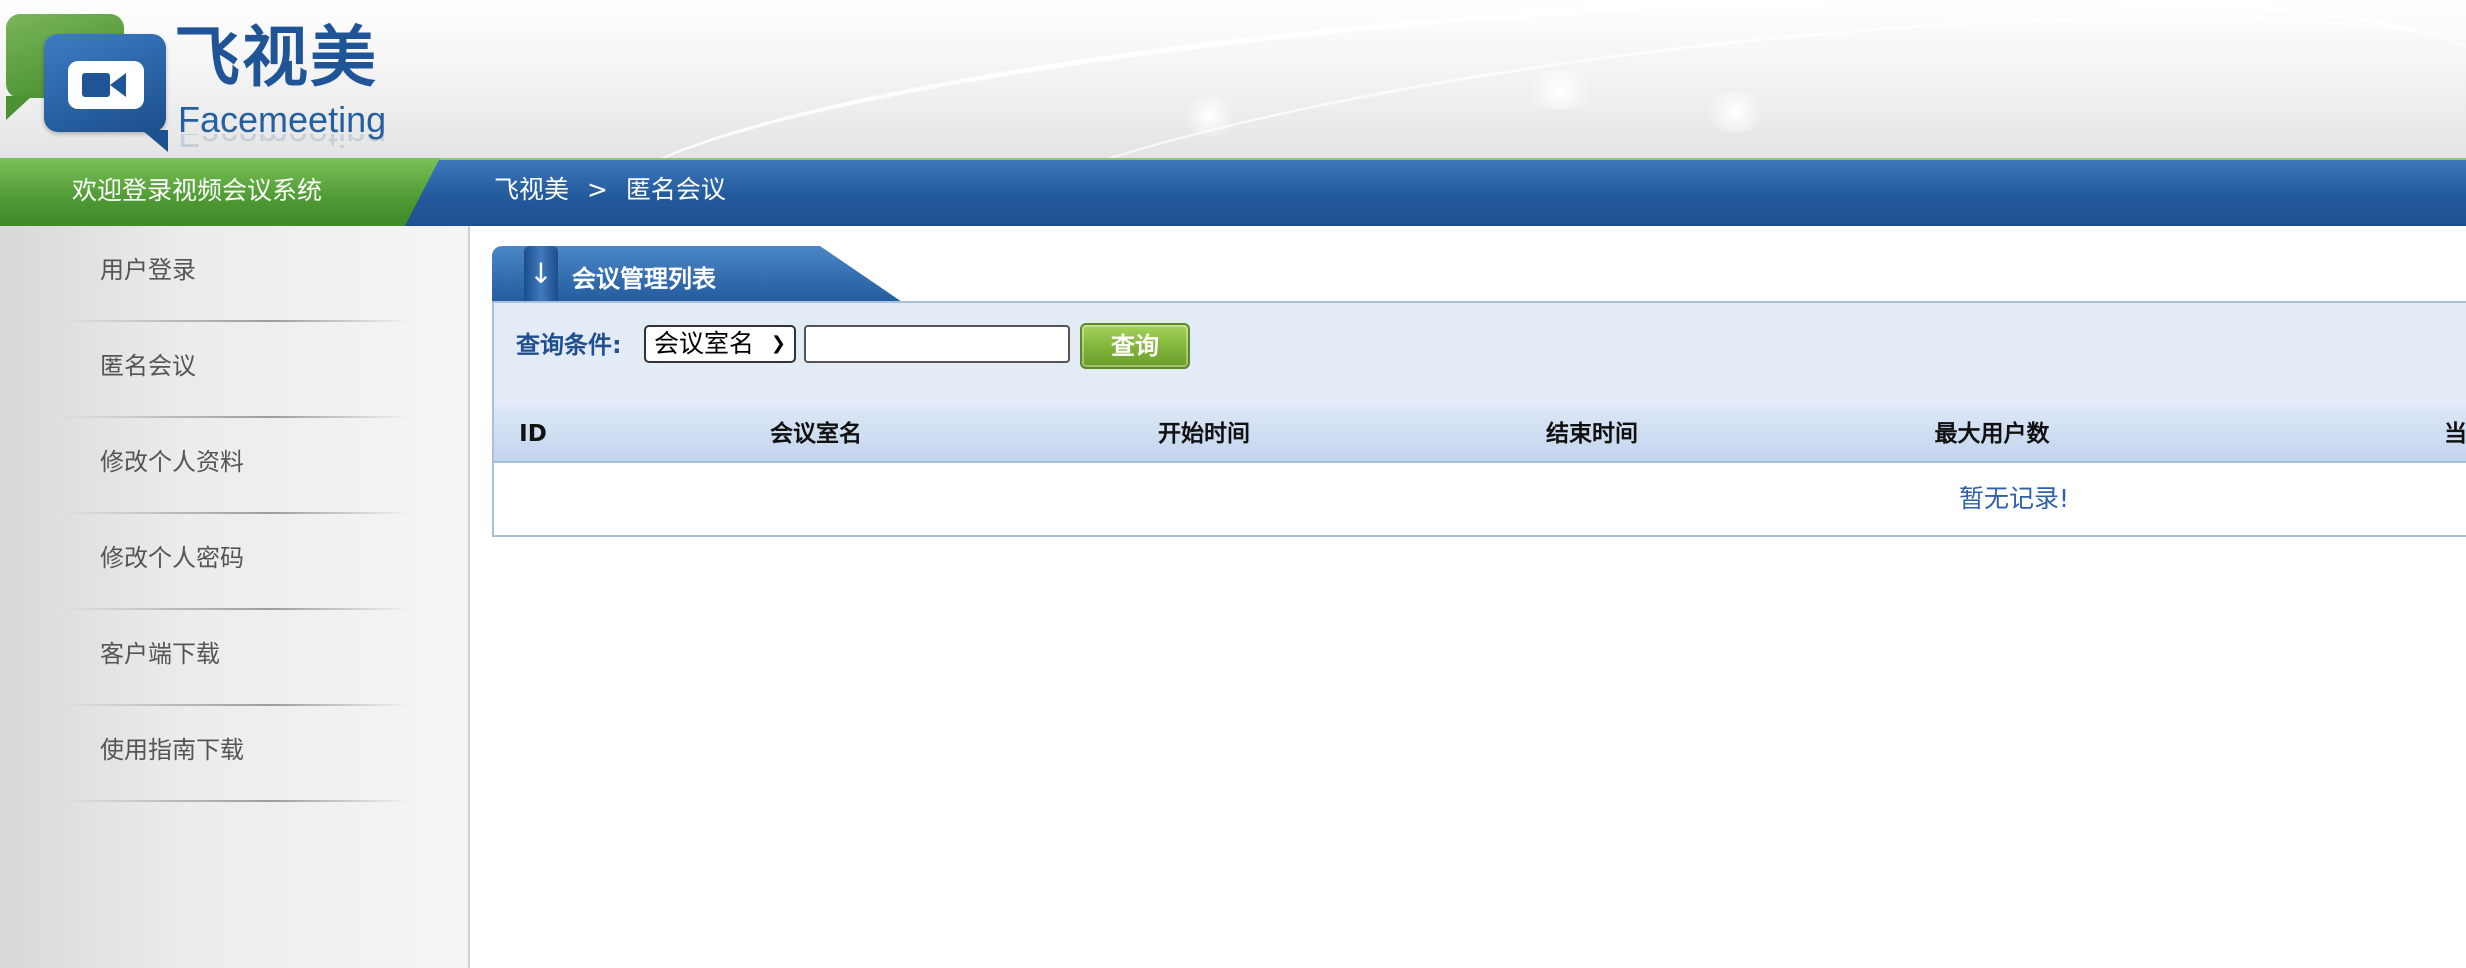 This screenshot has width=2466, height=968. I want to click on sidebar-item-edit-profile: 修改个人资料, so click(234, 466).